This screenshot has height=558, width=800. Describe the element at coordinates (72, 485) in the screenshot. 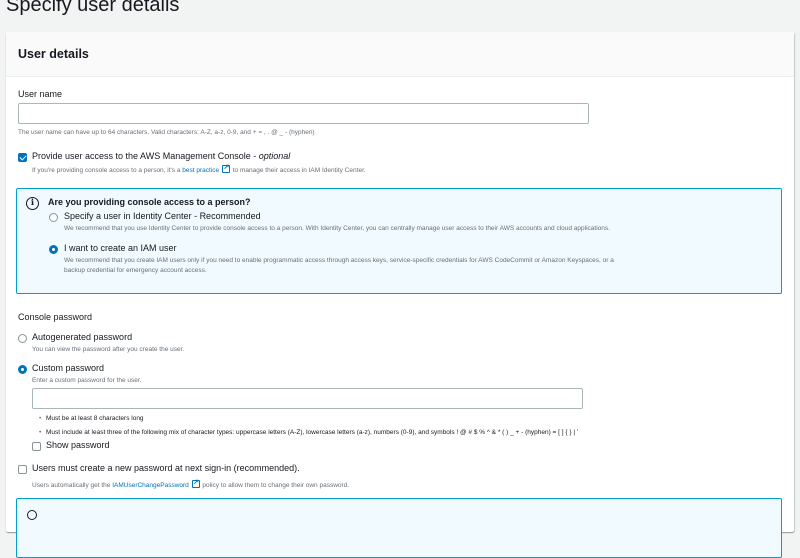

I see `reset-password-desc-prefix: Users automatically get the` at that location.